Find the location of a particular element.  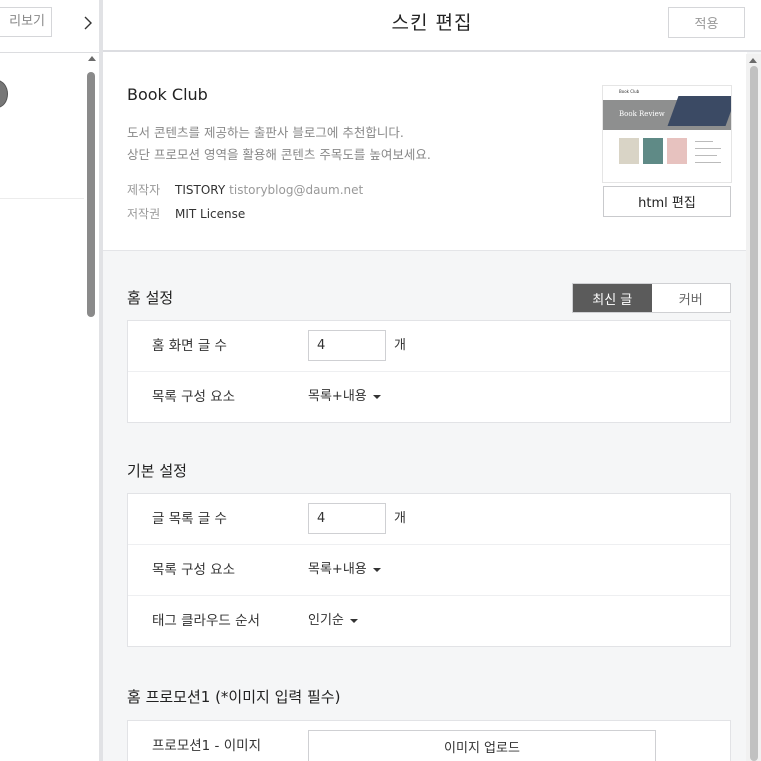

license-label: 저작권 is located at coordinates (144, 214).